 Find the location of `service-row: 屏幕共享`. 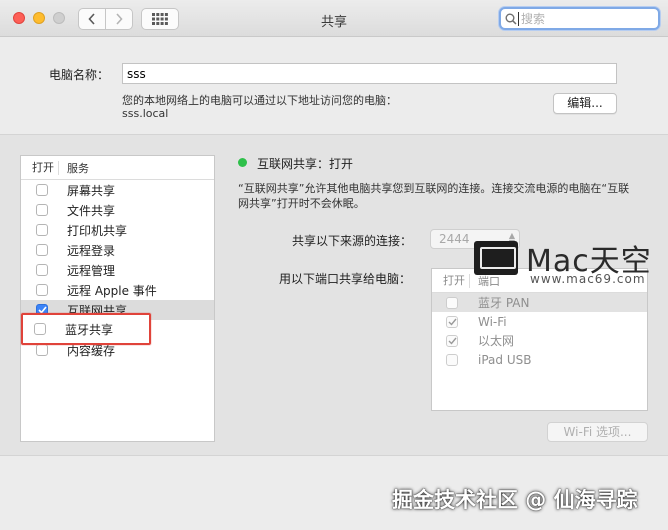

service-row: 屏幕共享 is located at coordinates (117, 190).